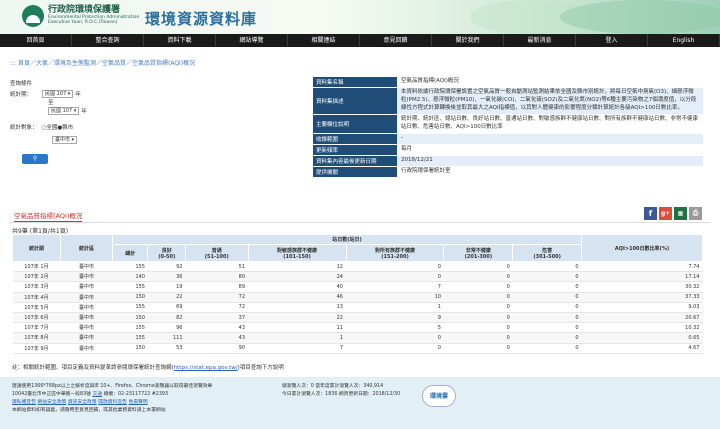 The height and width of the screenshot is (429, 720). Describe the element at coordinates (36, 338) in the screenshot. I see `cell: 107年 8月` at that location.